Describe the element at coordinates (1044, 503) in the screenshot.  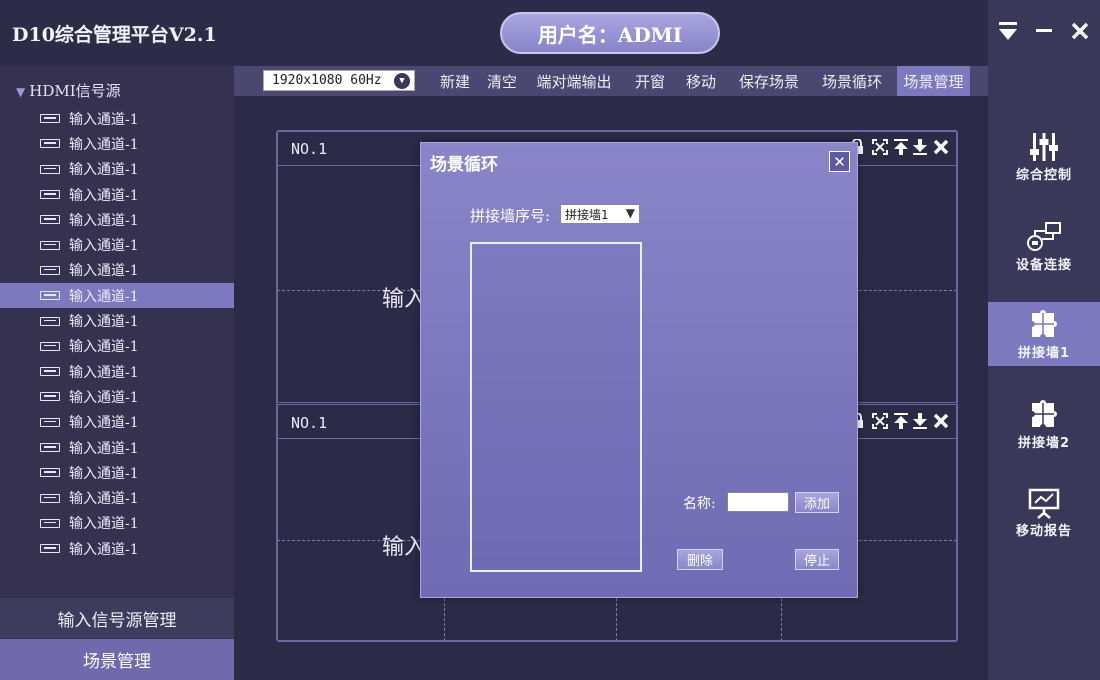
I see `presentation-board-icon` at that location.